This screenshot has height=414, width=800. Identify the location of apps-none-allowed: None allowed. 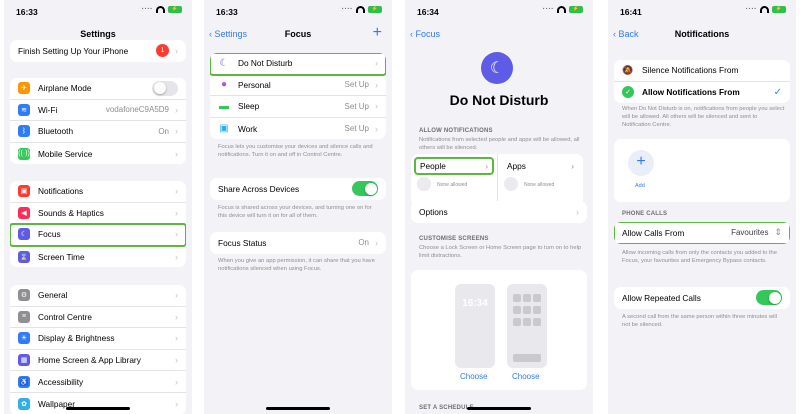
(539, 185).